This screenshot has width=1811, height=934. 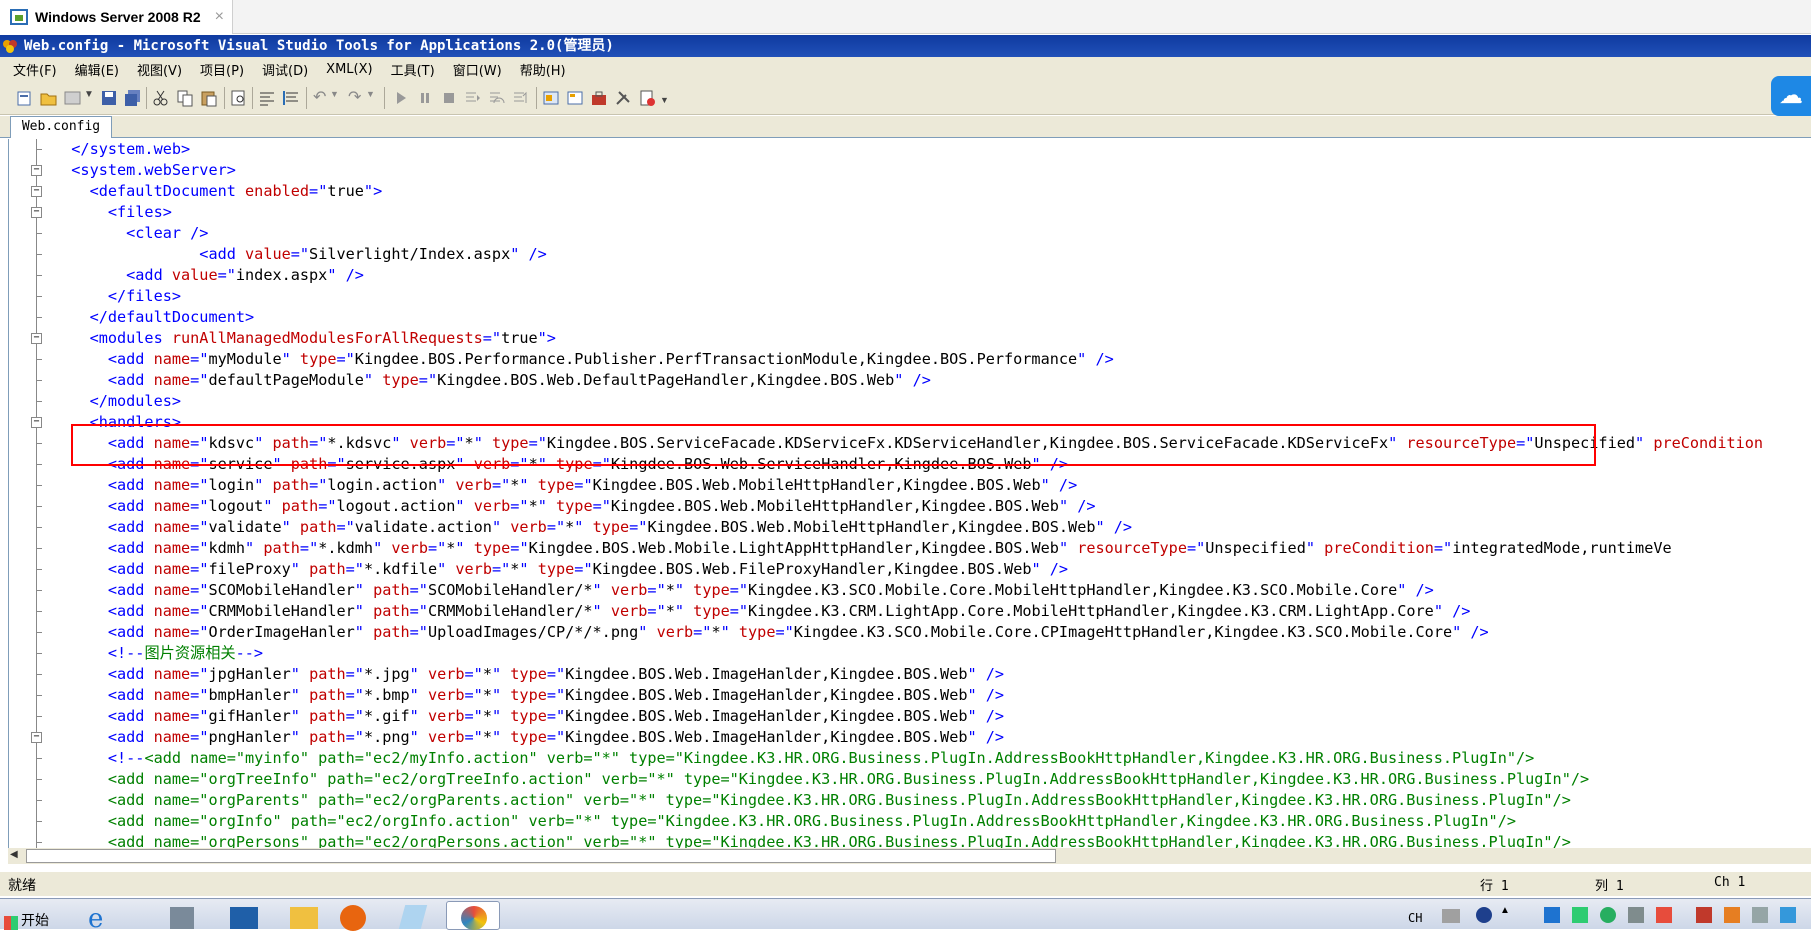 What do you see at coordinates (285, 69) in the screenshot?
I see `menu-debug: 调试(D)` at bounding box center [285, 69].